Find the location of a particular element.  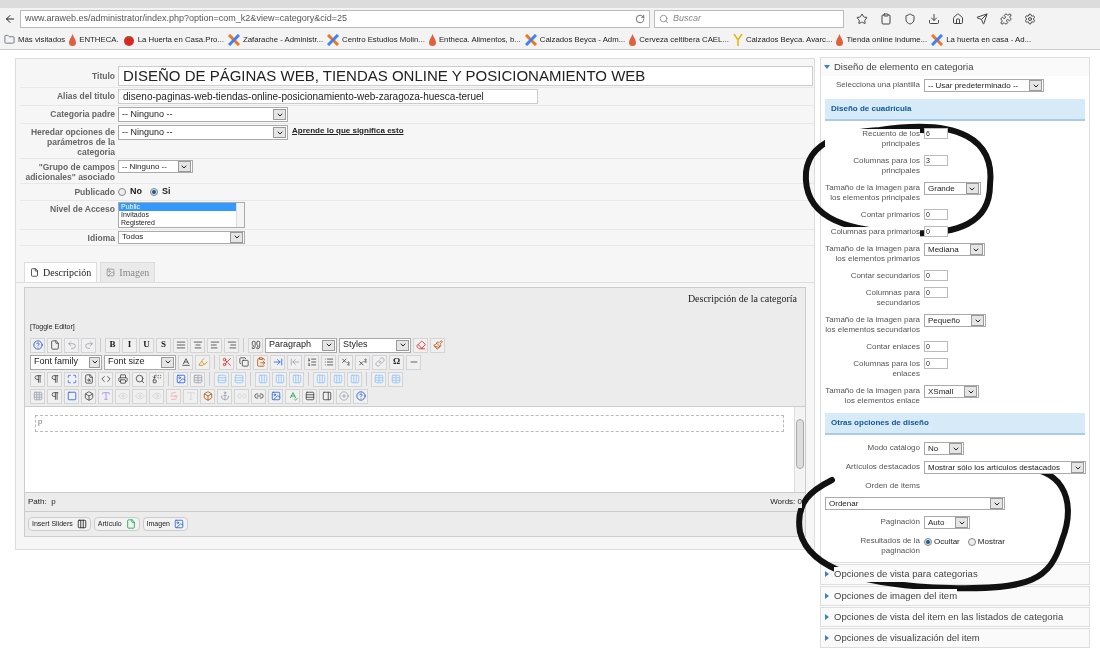

brush-icon is located at coordinates (437, 345).